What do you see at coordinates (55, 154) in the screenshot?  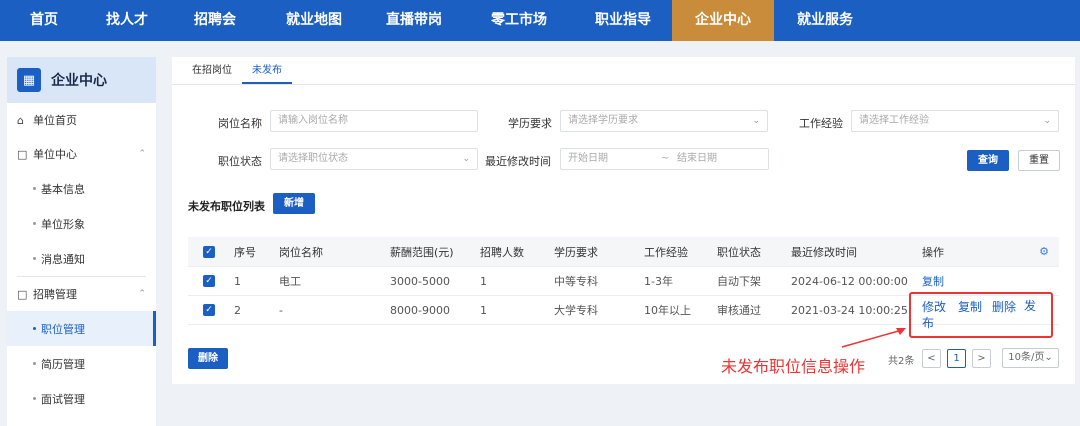 I see `sidebar-item-label: 单位中心` at bounding box center [55, 154].